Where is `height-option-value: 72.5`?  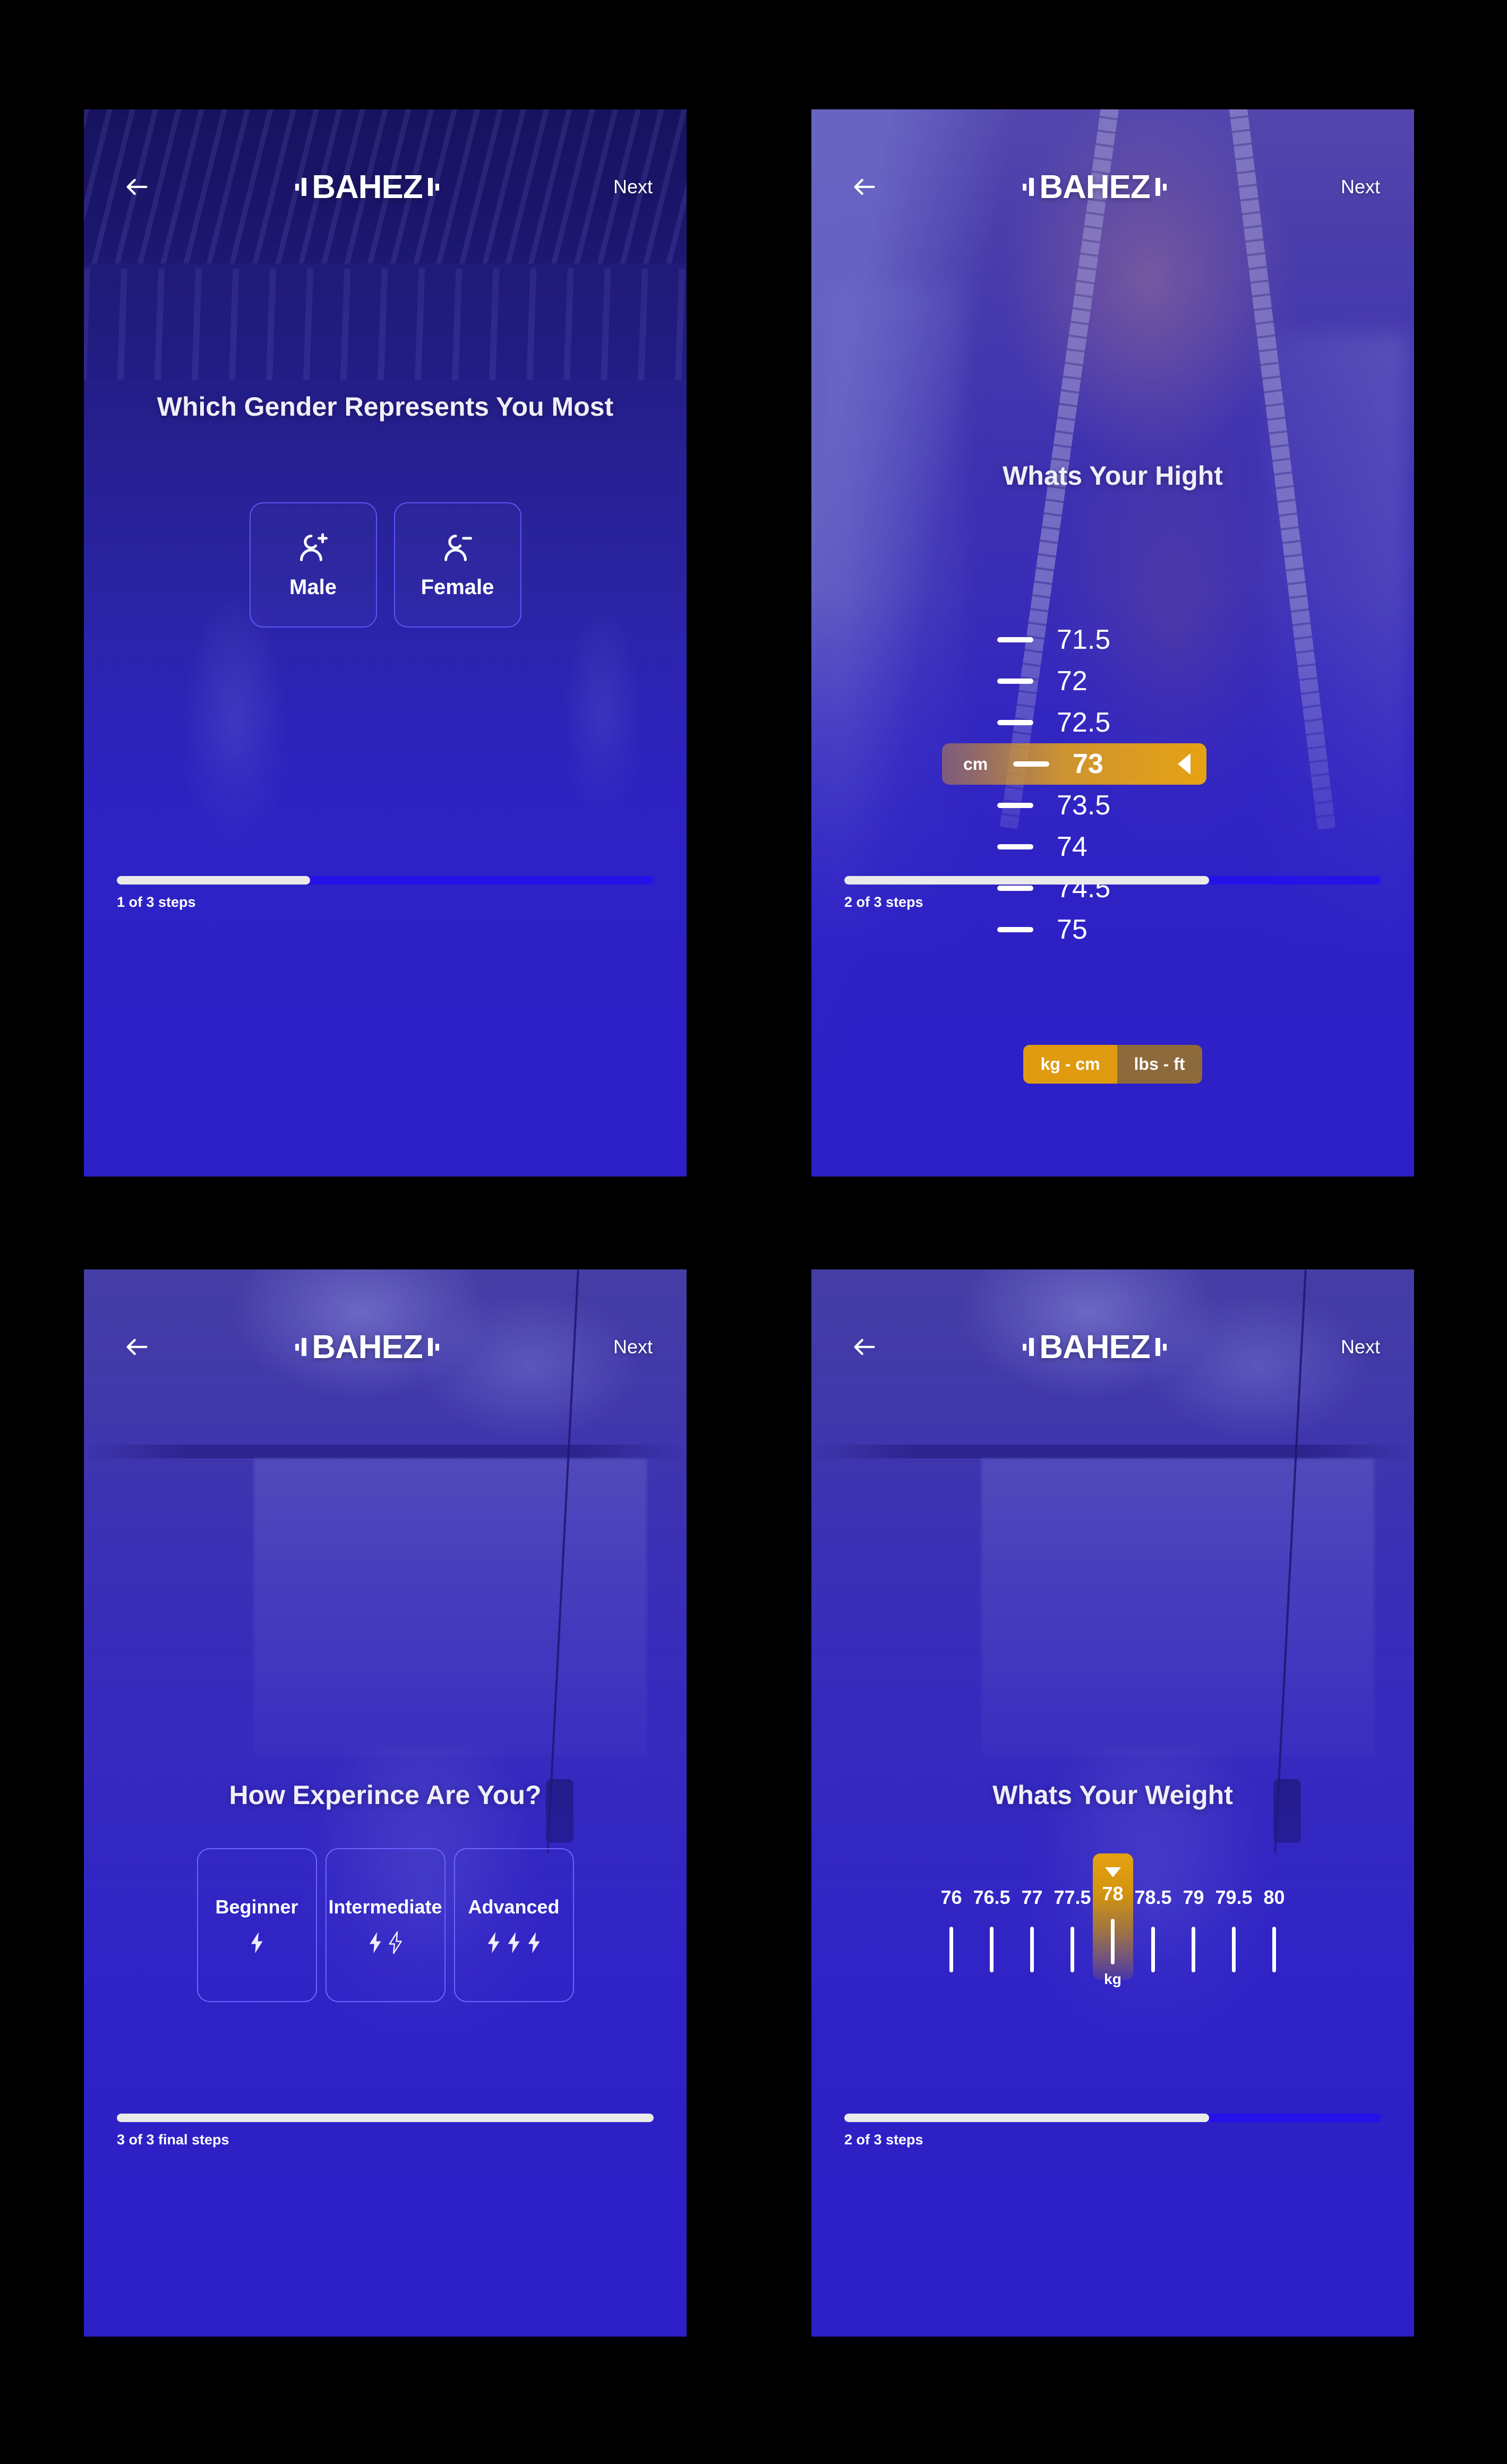 height-option-value: 72.5 is located at coordinates (1084, 722).